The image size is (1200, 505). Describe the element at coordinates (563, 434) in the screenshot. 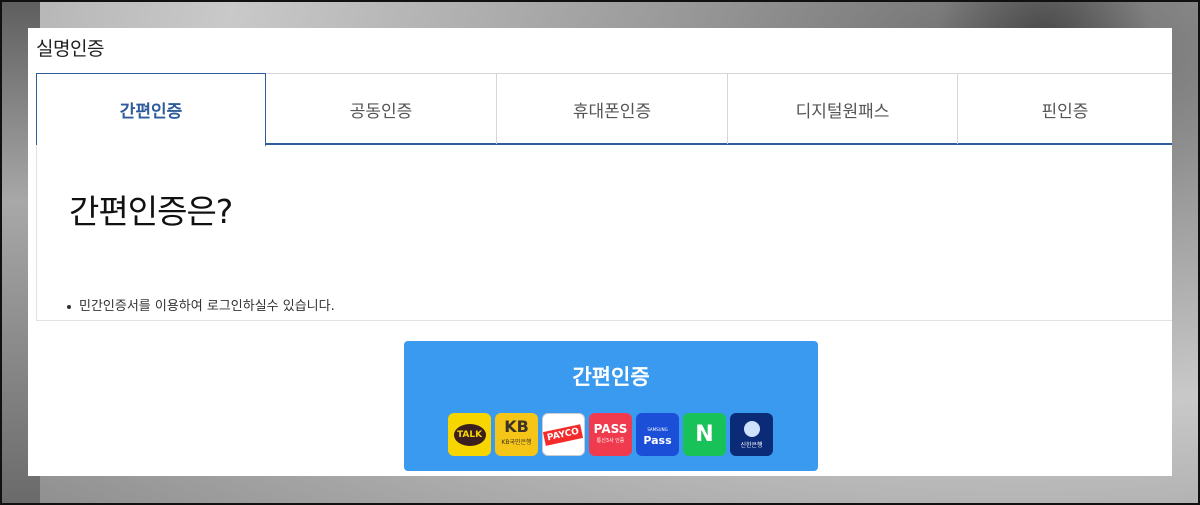

I see `payco-icon: PAYCO` at that location.